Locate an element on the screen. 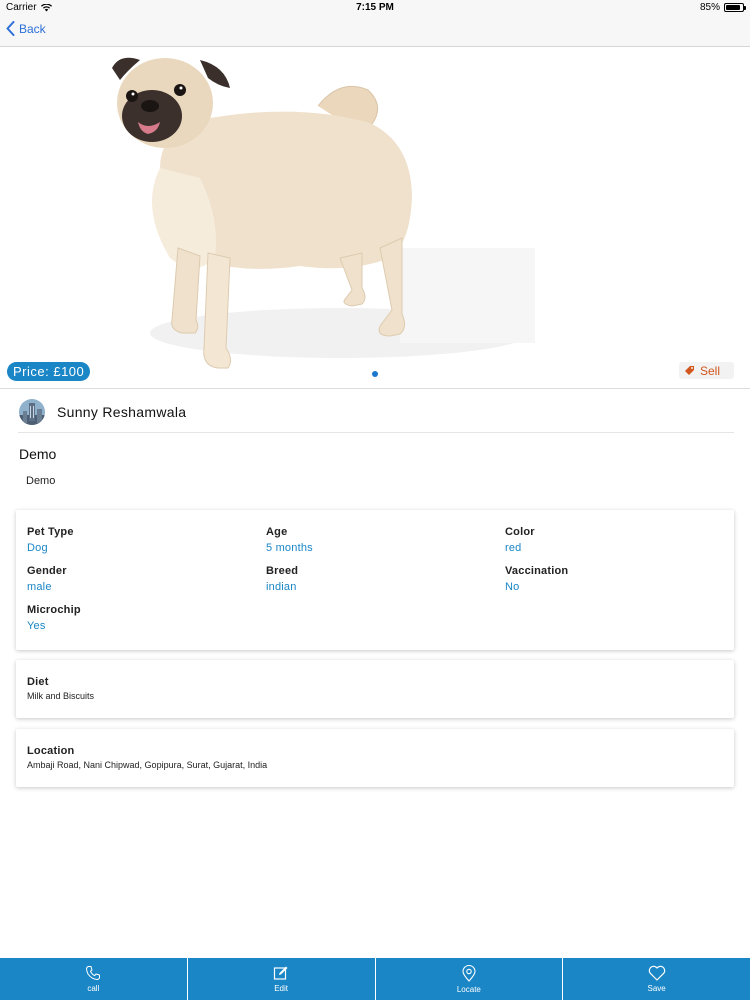 The image size is (750, 1000). back-label: Back is located at coordinates (32, 28).